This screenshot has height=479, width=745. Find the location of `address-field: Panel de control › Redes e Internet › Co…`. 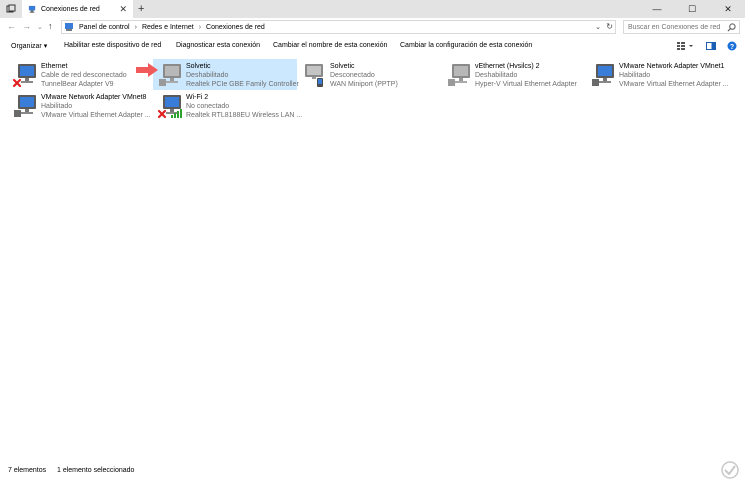

address-field: Panel de control › Redes e Internet › Co… is located at coordinates (338, 27).